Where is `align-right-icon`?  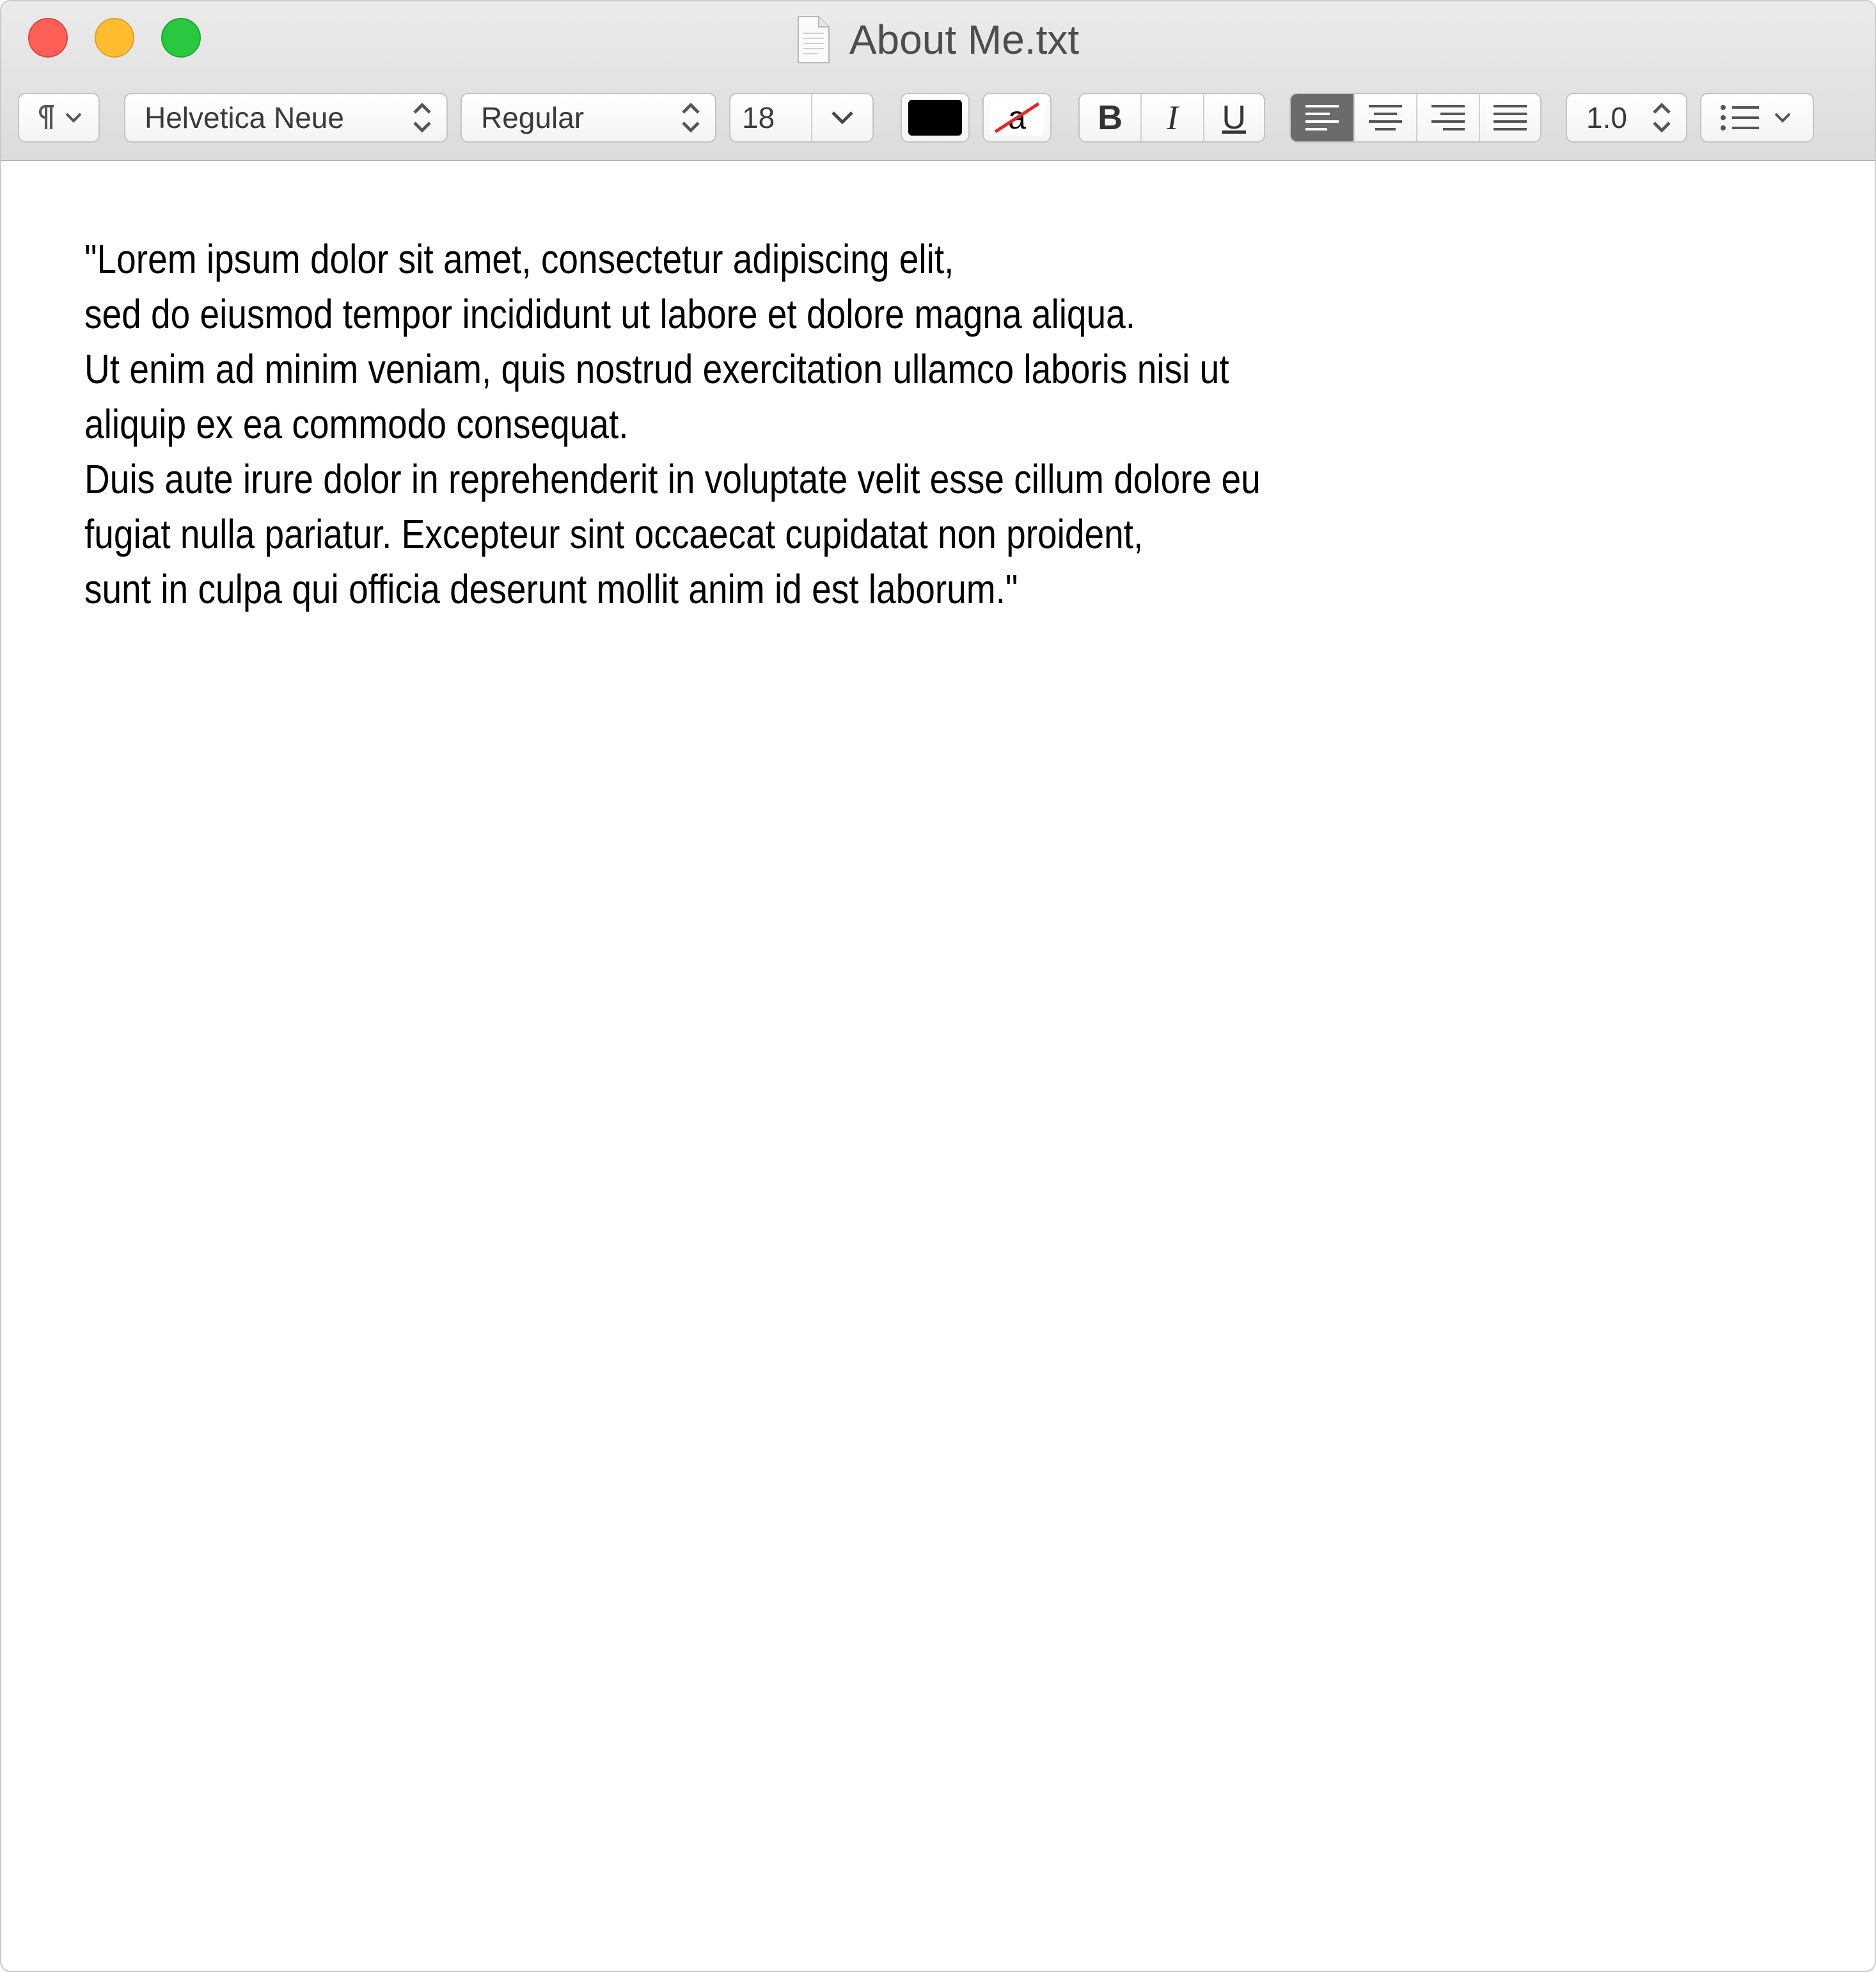 align-right-icon is located at coordinates (1448, 118).